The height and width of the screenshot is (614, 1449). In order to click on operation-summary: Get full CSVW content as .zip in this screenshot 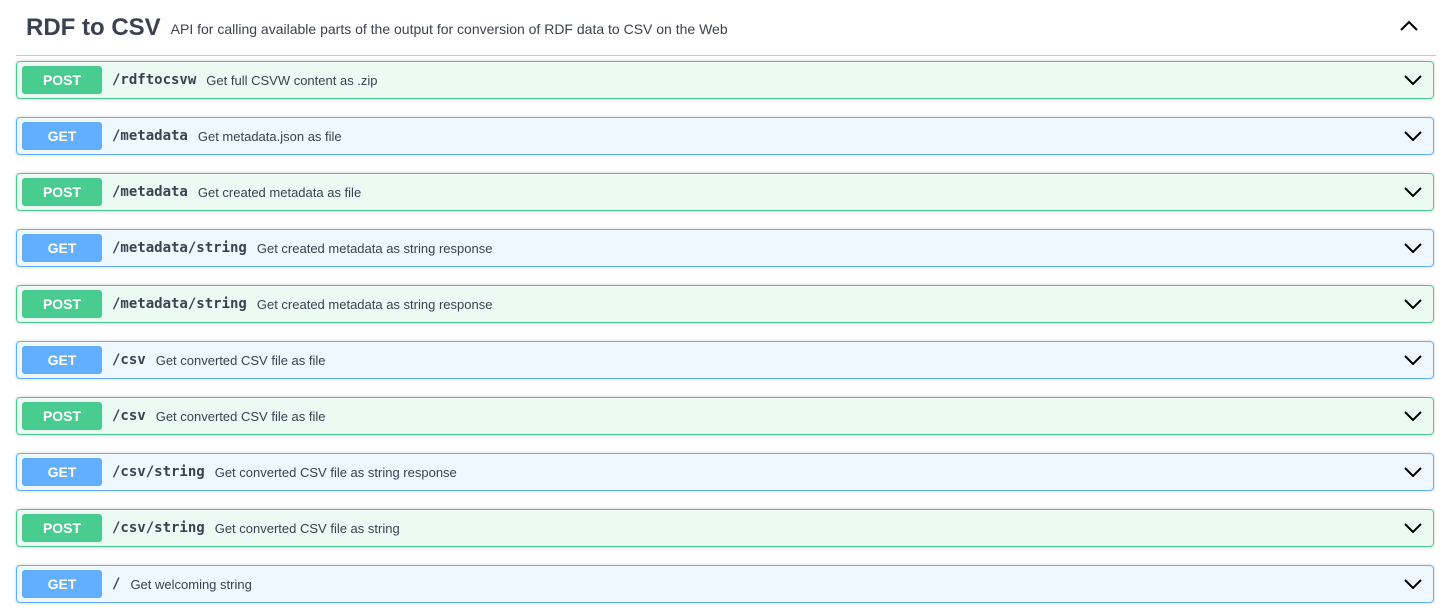, I will do `click(292, 80)`.